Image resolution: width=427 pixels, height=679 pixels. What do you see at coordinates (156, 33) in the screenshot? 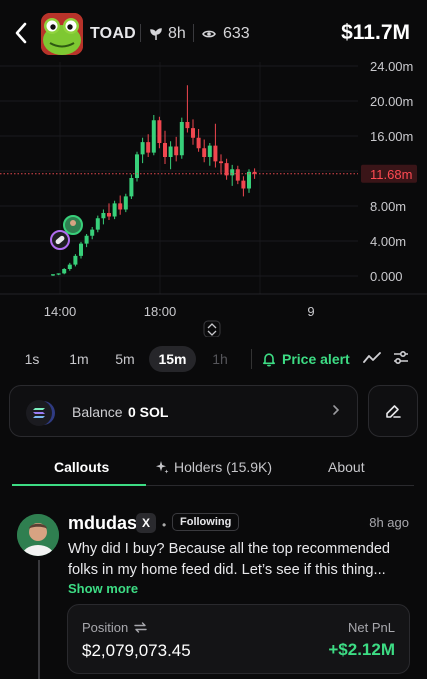
I see `sprout-icon` at bounding box center [156, 33].